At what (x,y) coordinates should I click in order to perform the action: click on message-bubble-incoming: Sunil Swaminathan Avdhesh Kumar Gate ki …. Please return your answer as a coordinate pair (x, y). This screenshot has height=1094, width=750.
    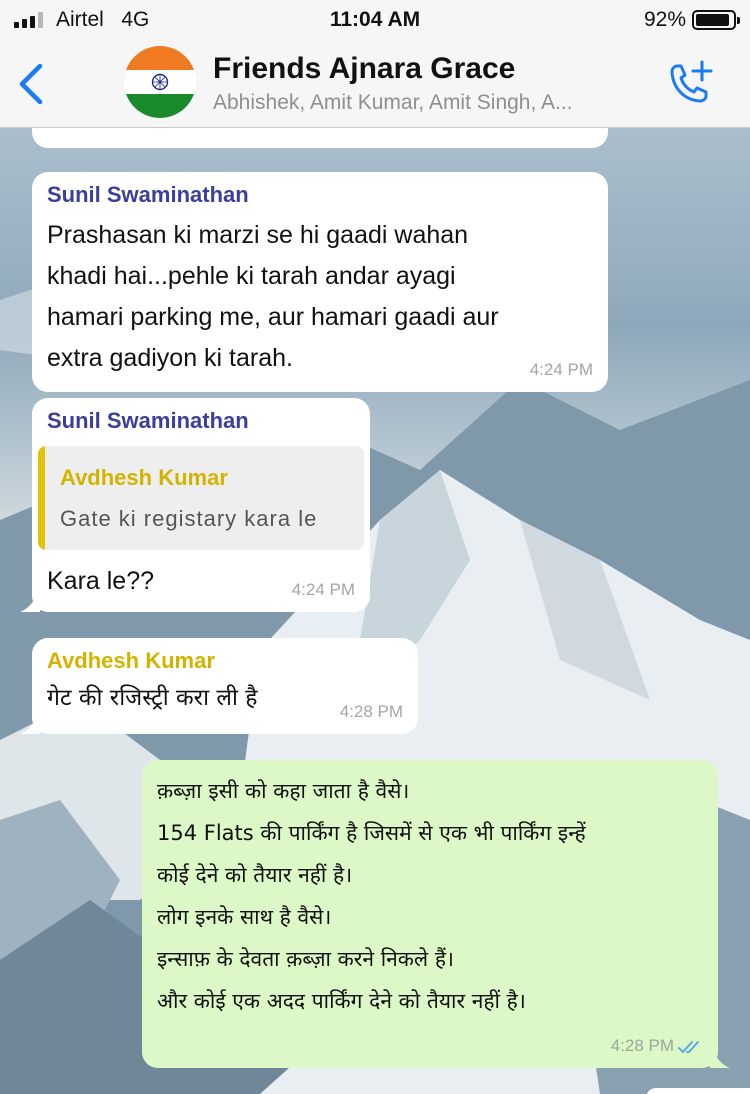
    Looking at the image, I should click on (195, 505).